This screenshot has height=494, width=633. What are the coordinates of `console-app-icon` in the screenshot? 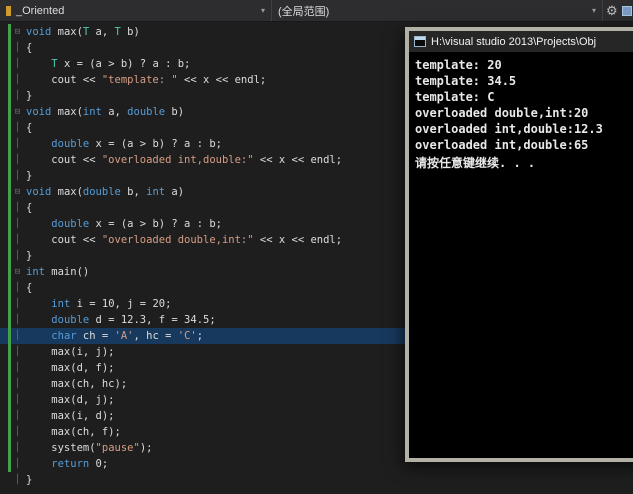 It's located at (420, 41).